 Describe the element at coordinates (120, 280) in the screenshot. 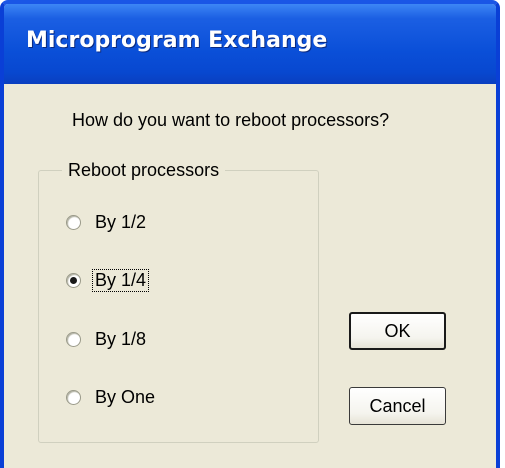

I see `radio-label: By 1/4` at that location.